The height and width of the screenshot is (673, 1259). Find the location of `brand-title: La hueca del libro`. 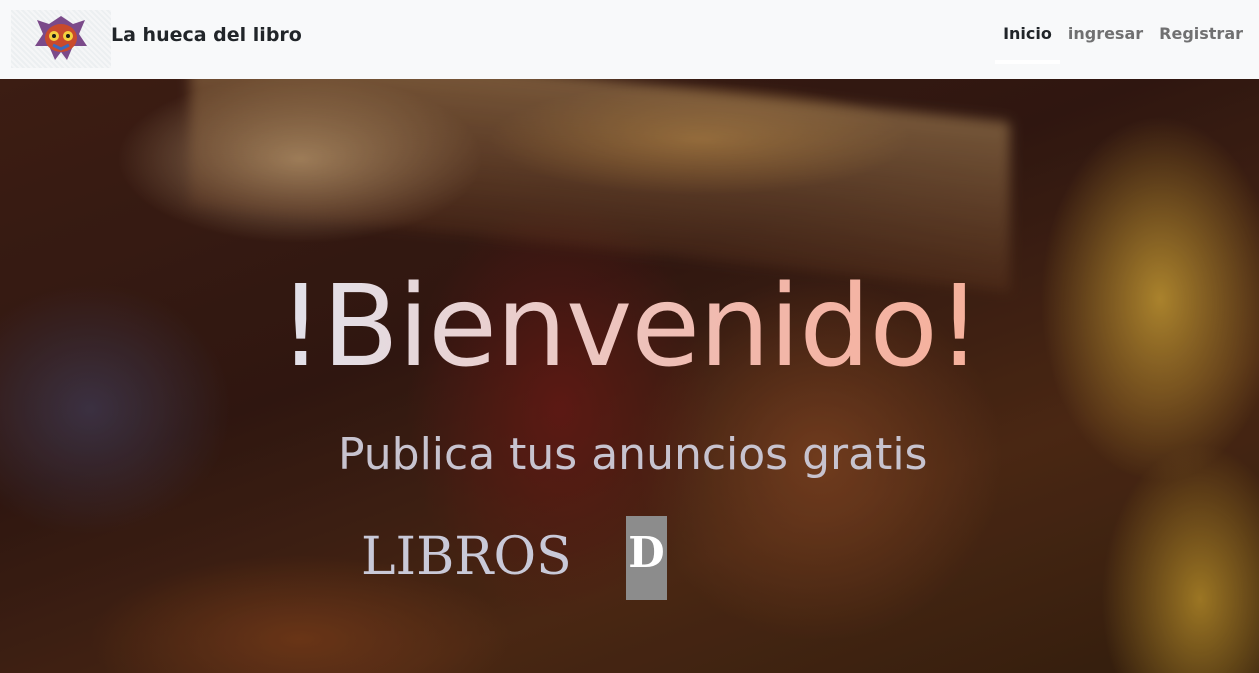

brand-title: La hueca del libro is located at coordinates (206, 35).